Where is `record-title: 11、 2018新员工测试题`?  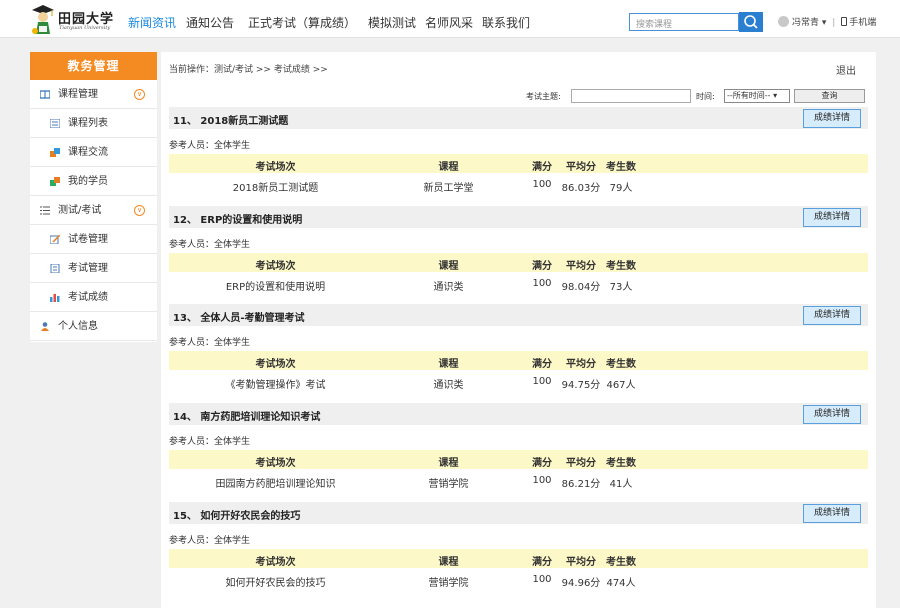
record-title: 11、 2018新员工测试题 is located at coordinates (230, 119).